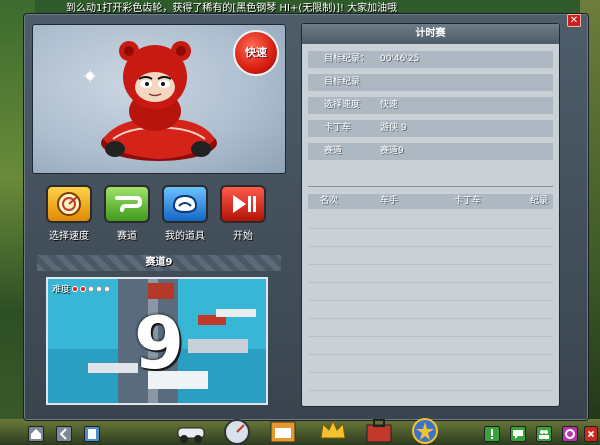 The width and height of the screenshot is (600, 445). Describe the element at coordinates (300, 434) in the screenshot. I see `bottom-toolbar` at that location.